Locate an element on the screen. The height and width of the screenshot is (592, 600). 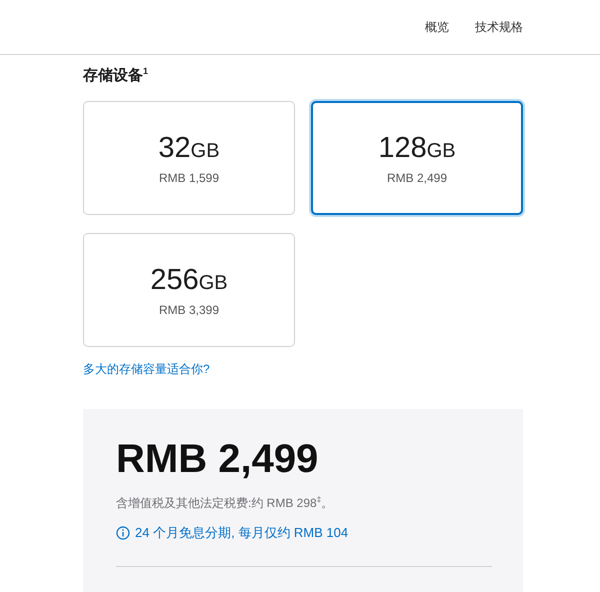
installment-link: 24 个月免息分期, 每月仅约 RMB 104 is located at coordinates (303, 533).